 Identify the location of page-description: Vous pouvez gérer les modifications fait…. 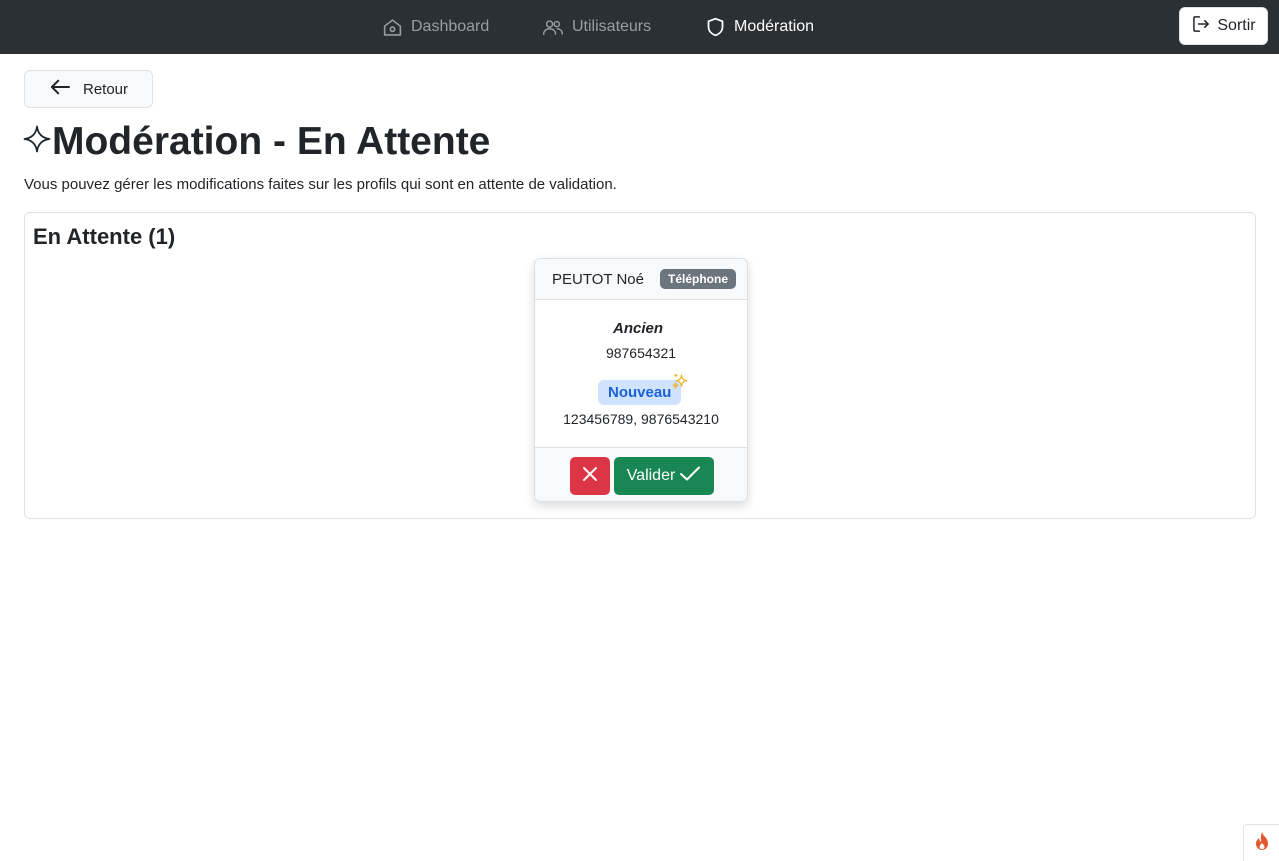
(320, 184).